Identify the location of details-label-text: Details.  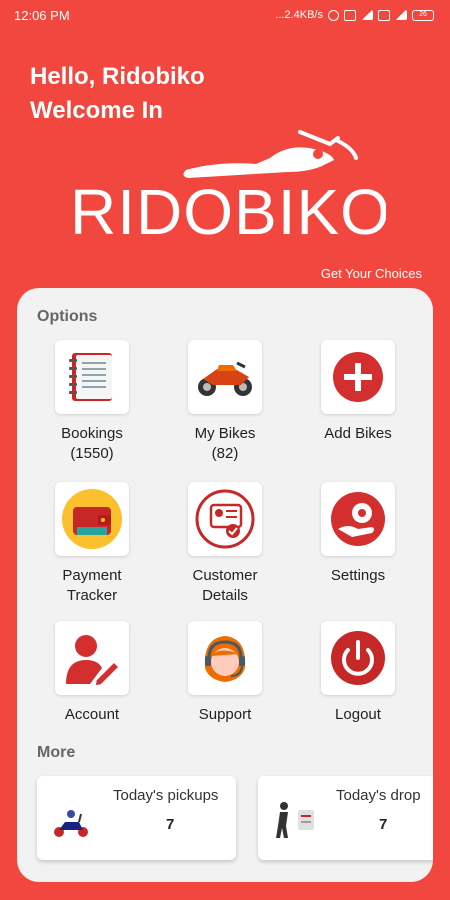
(225, 595).